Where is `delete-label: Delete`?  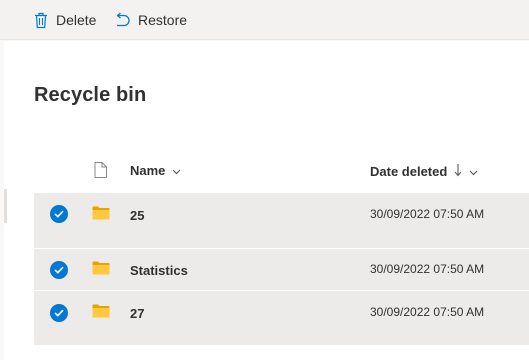 delete-label: Delete is located at coordinates (76, 20).